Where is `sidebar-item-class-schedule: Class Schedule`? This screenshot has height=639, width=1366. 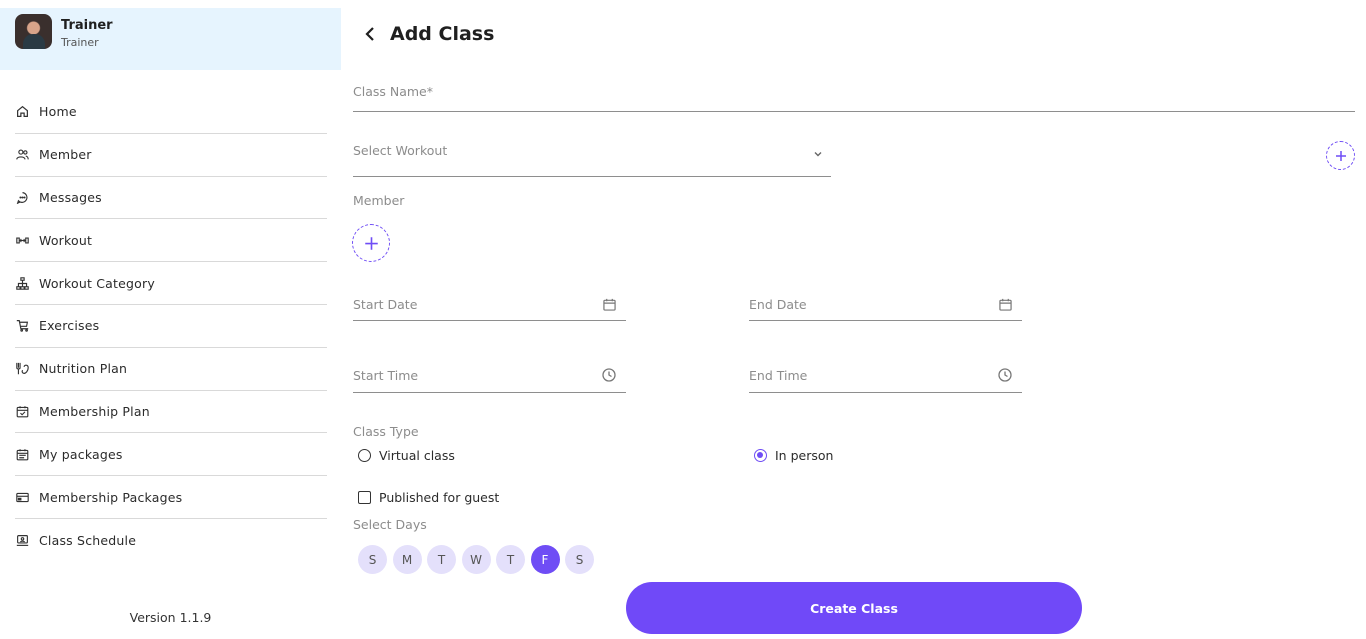 sidebar-item-class-schedule: Class Schedule is located at coordinates (171, 540).